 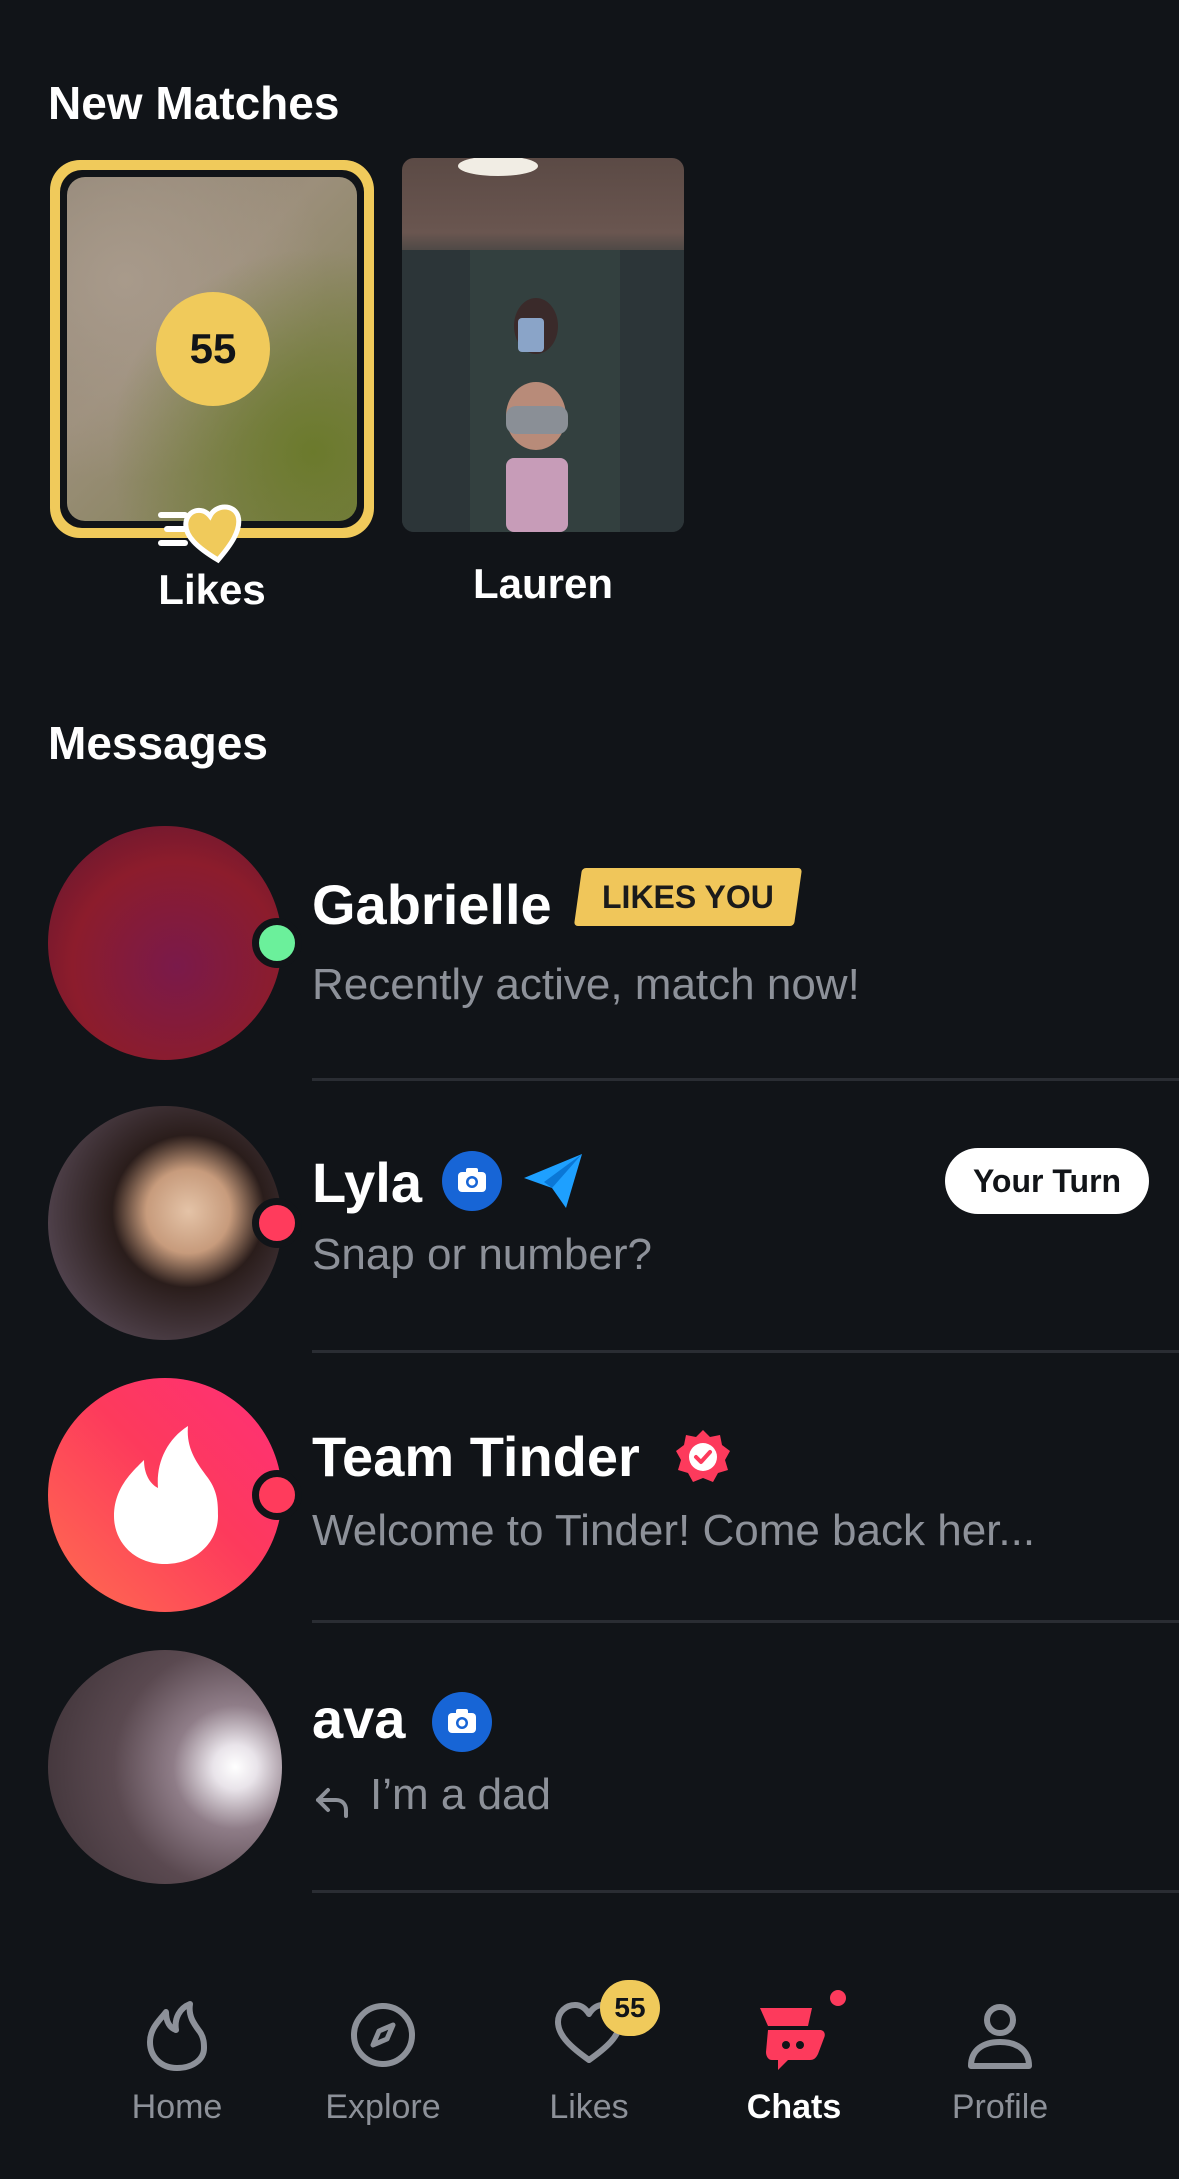 I want to click on conversation-row-lyla: Lyla Snap or number?, so click(x=589, y=1225).